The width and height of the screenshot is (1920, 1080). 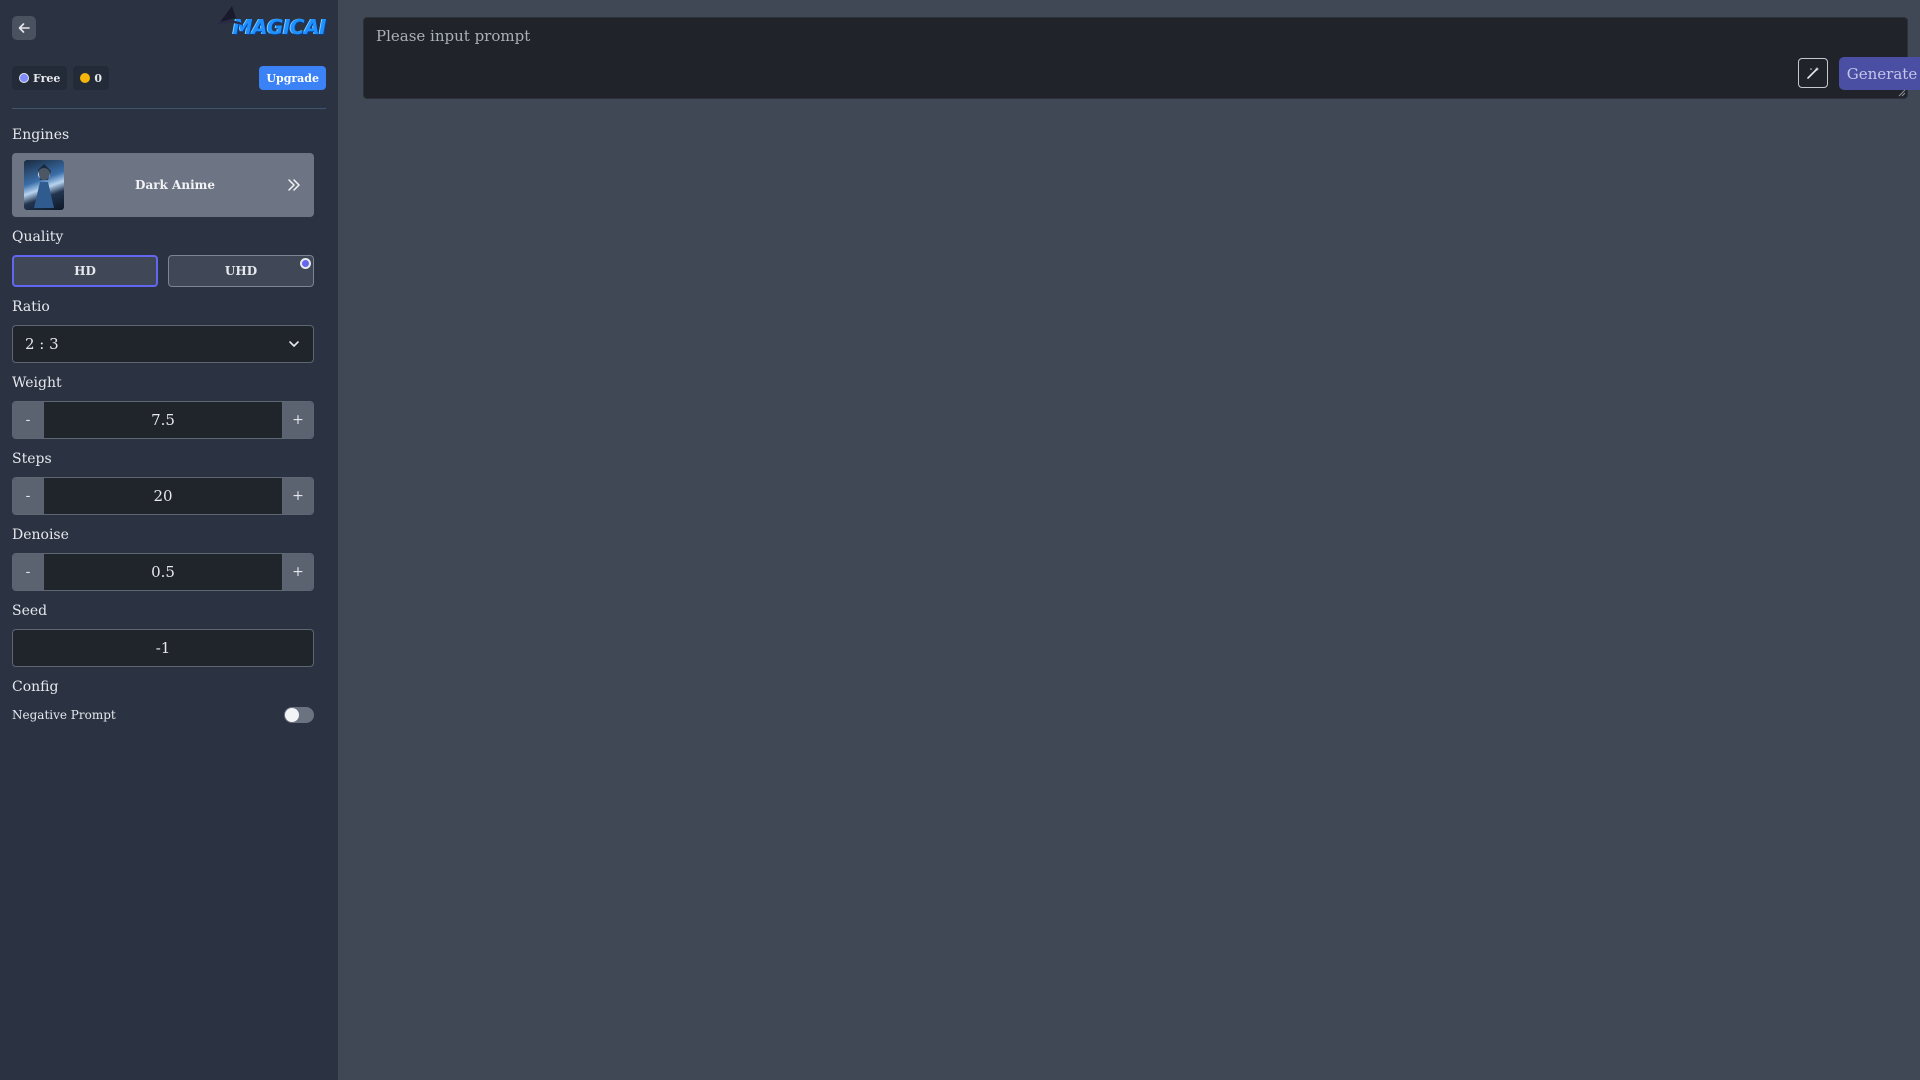 What do you see at coordinates (1879, 73) in the screenshot?
I see `generate-button: Generate` at bounding box center [1879, 73].